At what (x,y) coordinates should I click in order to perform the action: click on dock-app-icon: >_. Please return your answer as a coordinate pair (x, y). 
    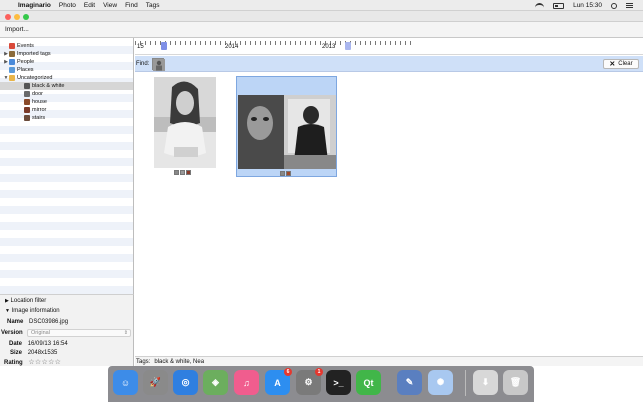
    Looking at the image, I should click on (338, 382).